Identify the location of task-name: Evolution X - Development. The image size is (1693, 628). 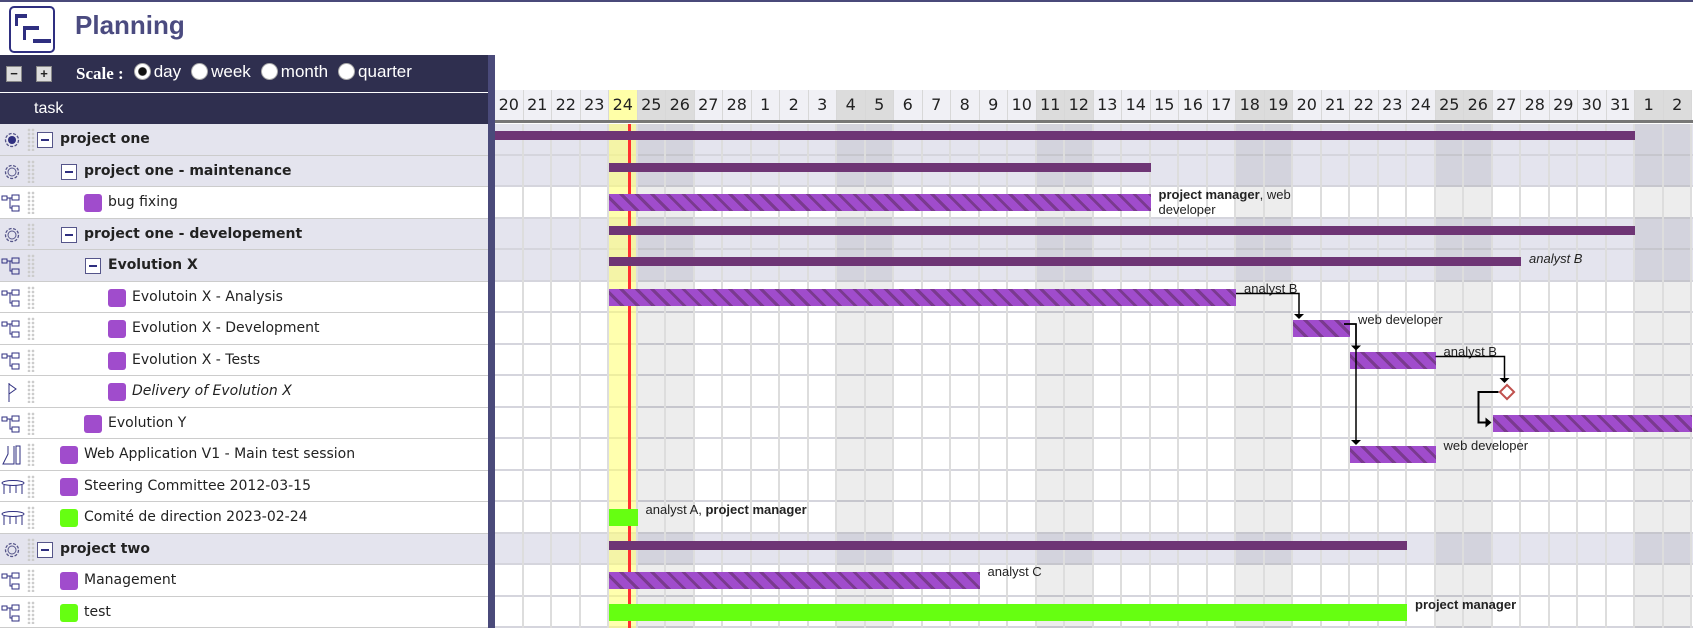
(226, 328).